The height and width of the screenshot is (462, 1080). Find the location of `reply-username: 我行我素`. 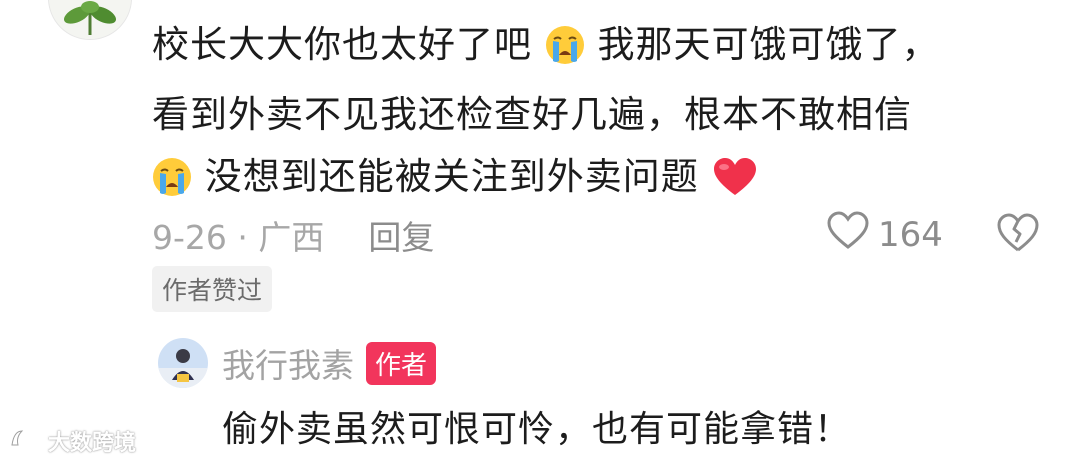

reply-username: 我行我素 is located at coordinates (288, 363).